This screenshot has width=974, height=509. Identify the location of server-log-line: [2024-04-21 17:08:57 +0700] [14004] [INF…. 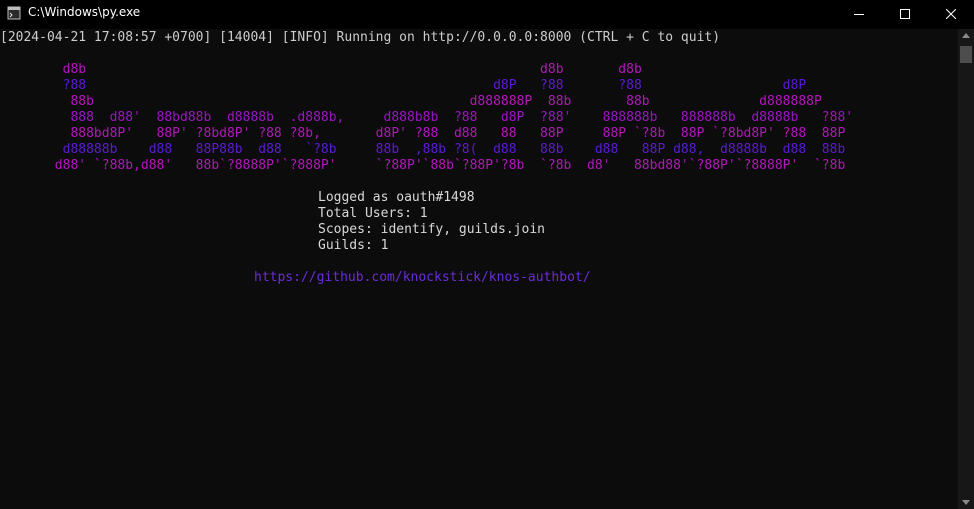
(360, 37).